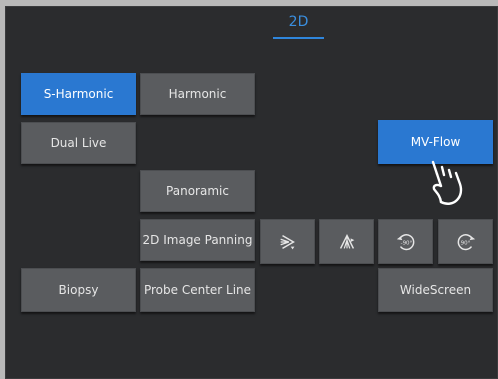 The image size is (498, 379). What do you see at coordinates (197, 94) in the screenshot?
I see `harmonic-button: Harmonic` at bounding box center [197, 94].